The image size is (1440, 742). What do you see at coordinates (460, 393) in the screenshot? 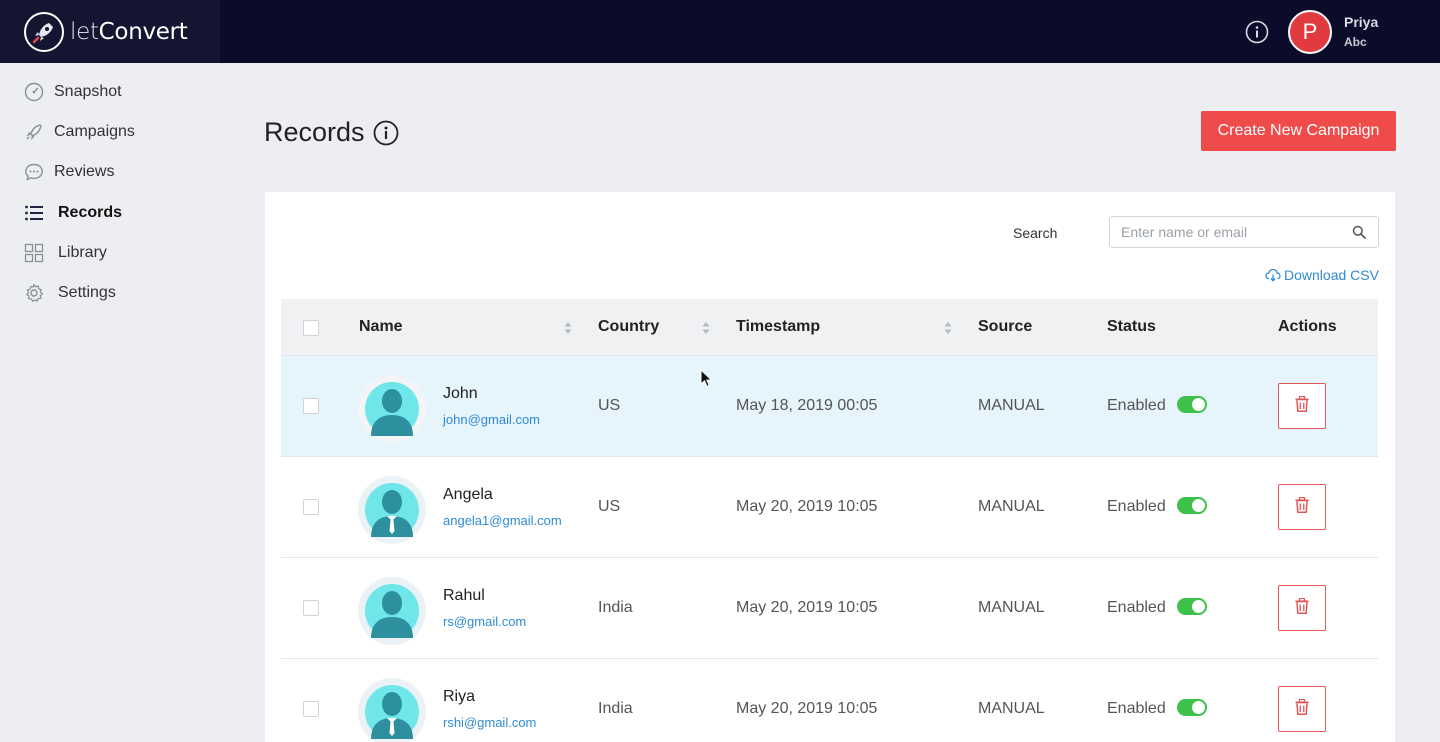
I see `record-name: John` at bounding box center [460, 393].